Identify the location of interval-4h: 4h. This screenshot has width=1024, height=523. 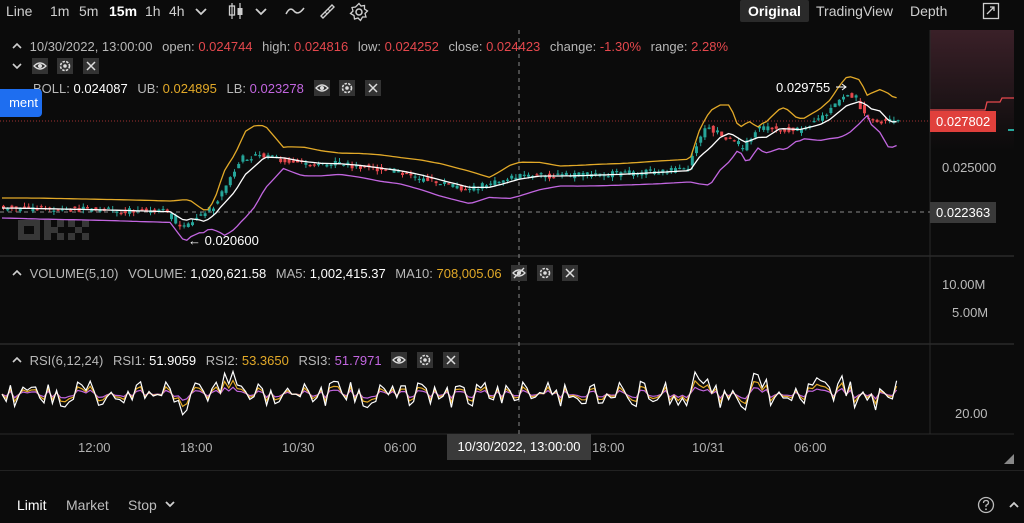
(177, 11).